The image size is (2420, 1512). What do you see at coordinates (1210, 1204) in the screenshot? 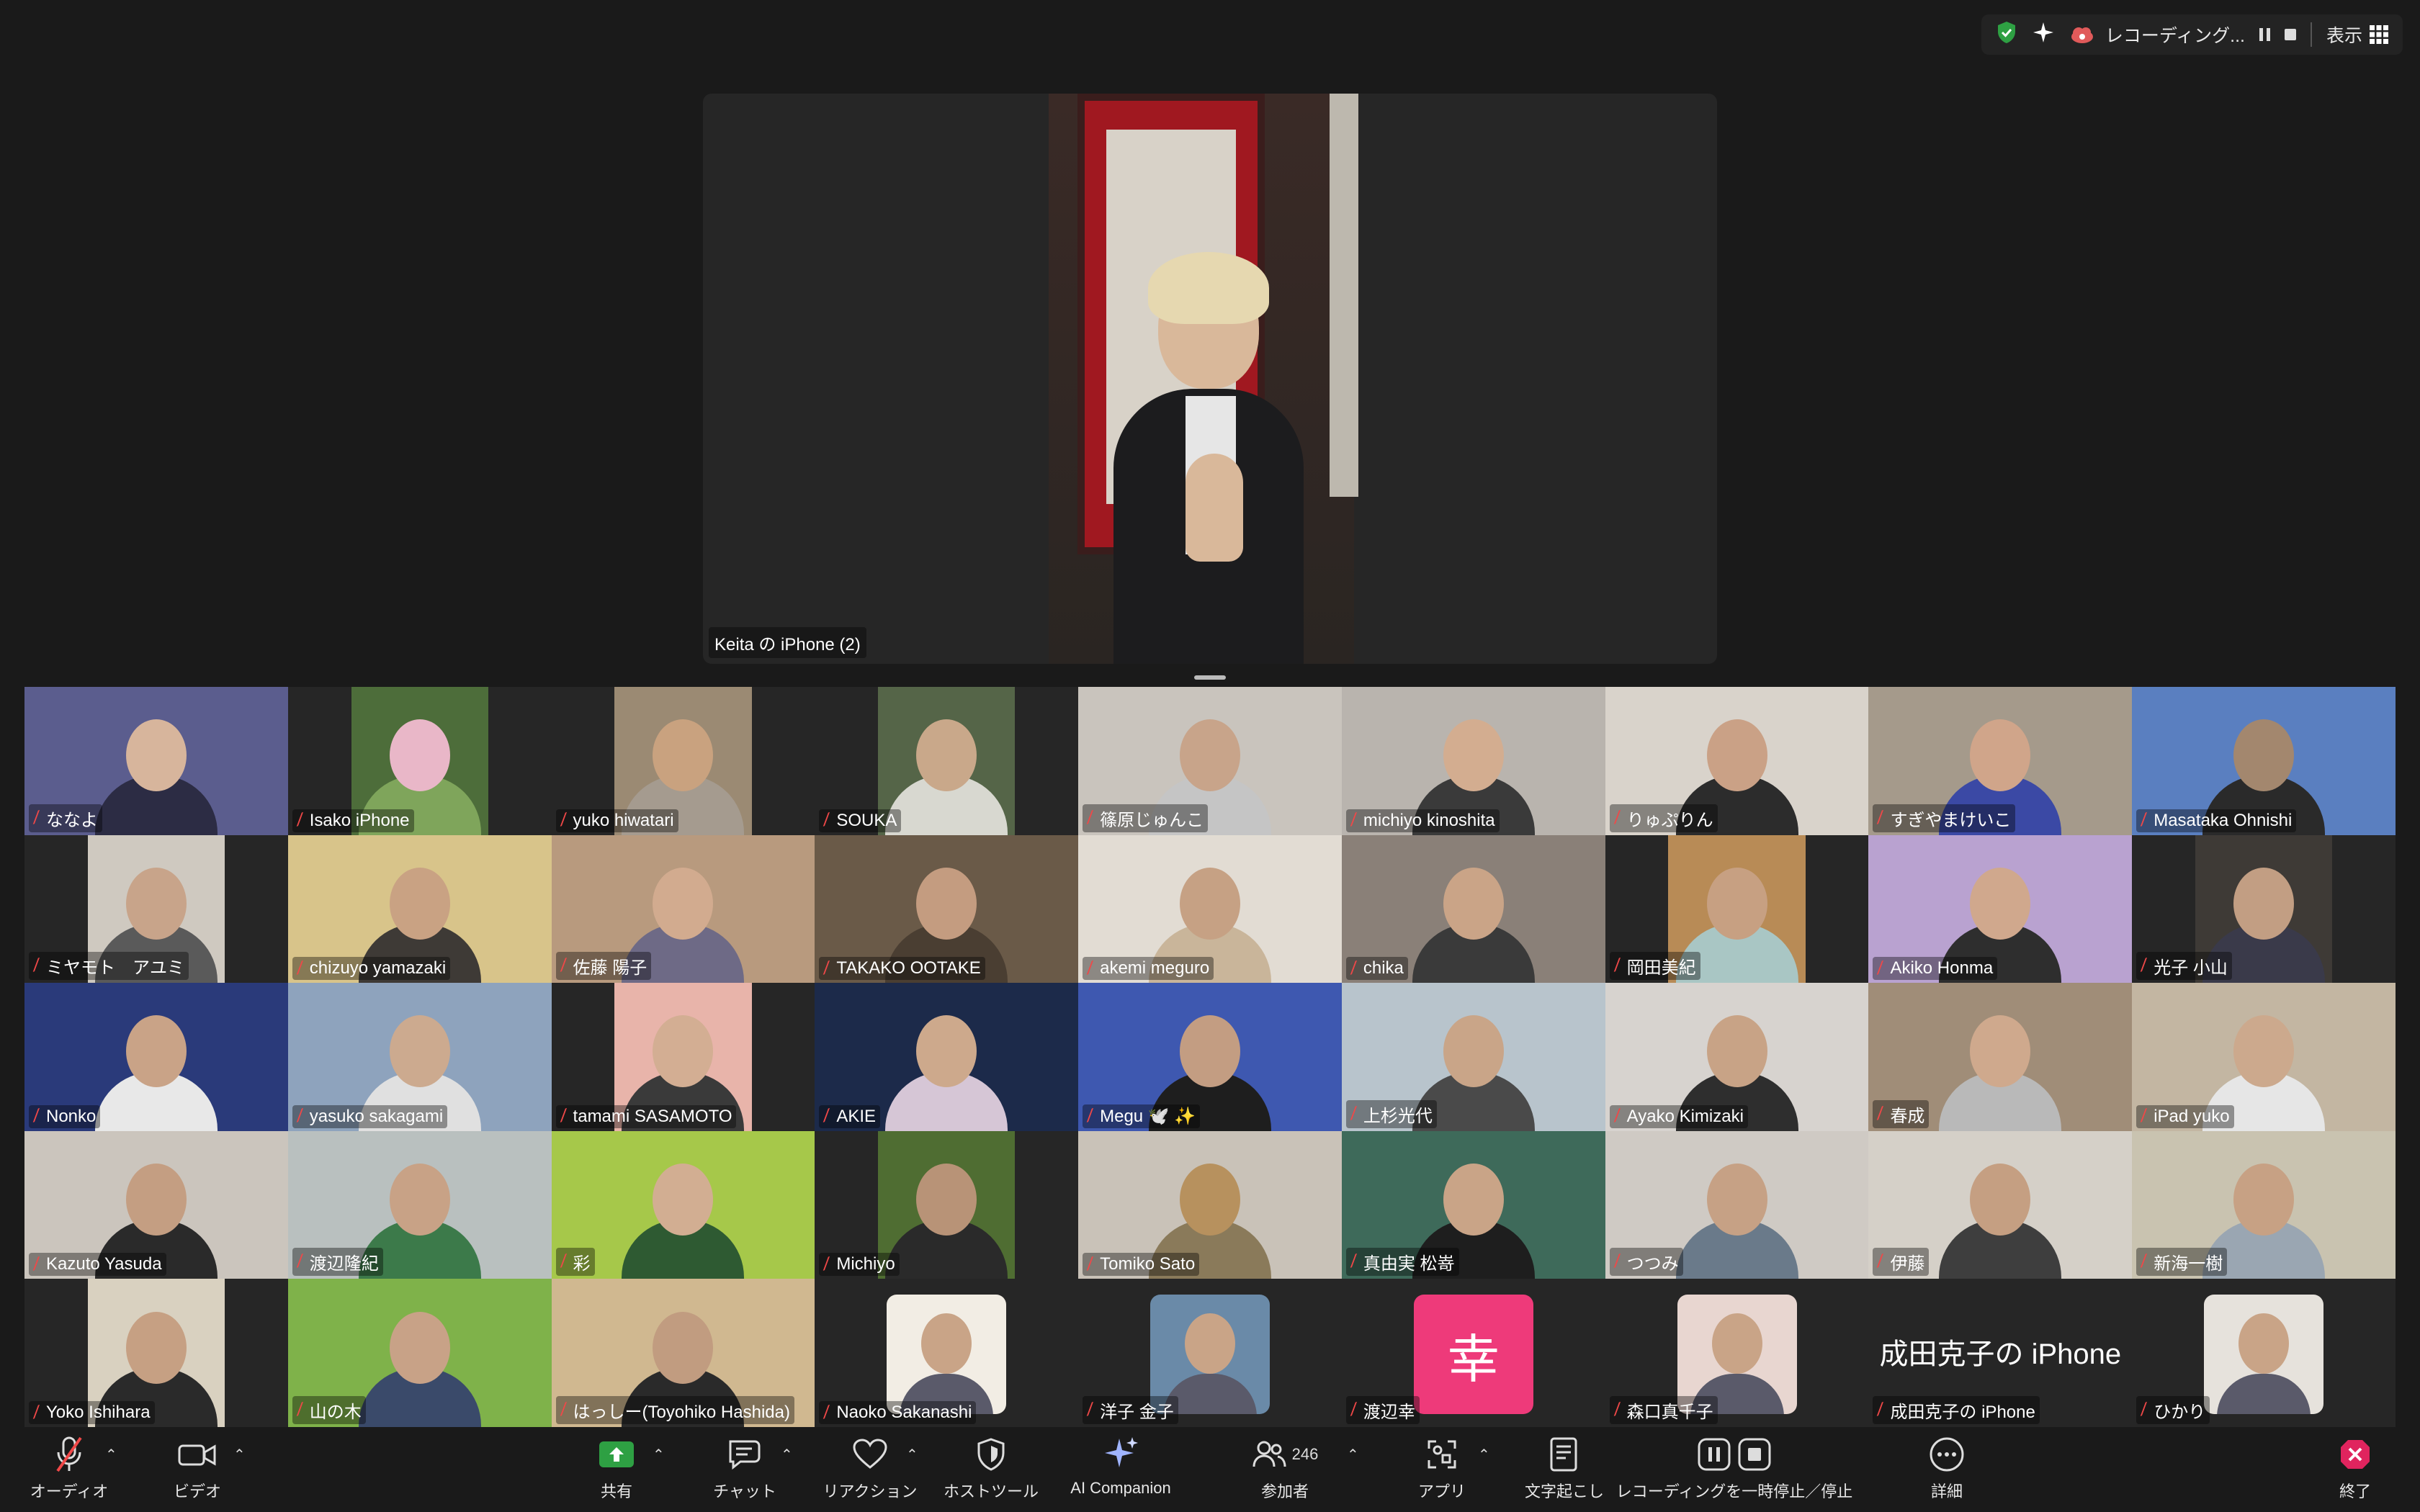
I see `participant-tile: ⟋ Tomiko Sato` at bounding box center [1210, 1204].